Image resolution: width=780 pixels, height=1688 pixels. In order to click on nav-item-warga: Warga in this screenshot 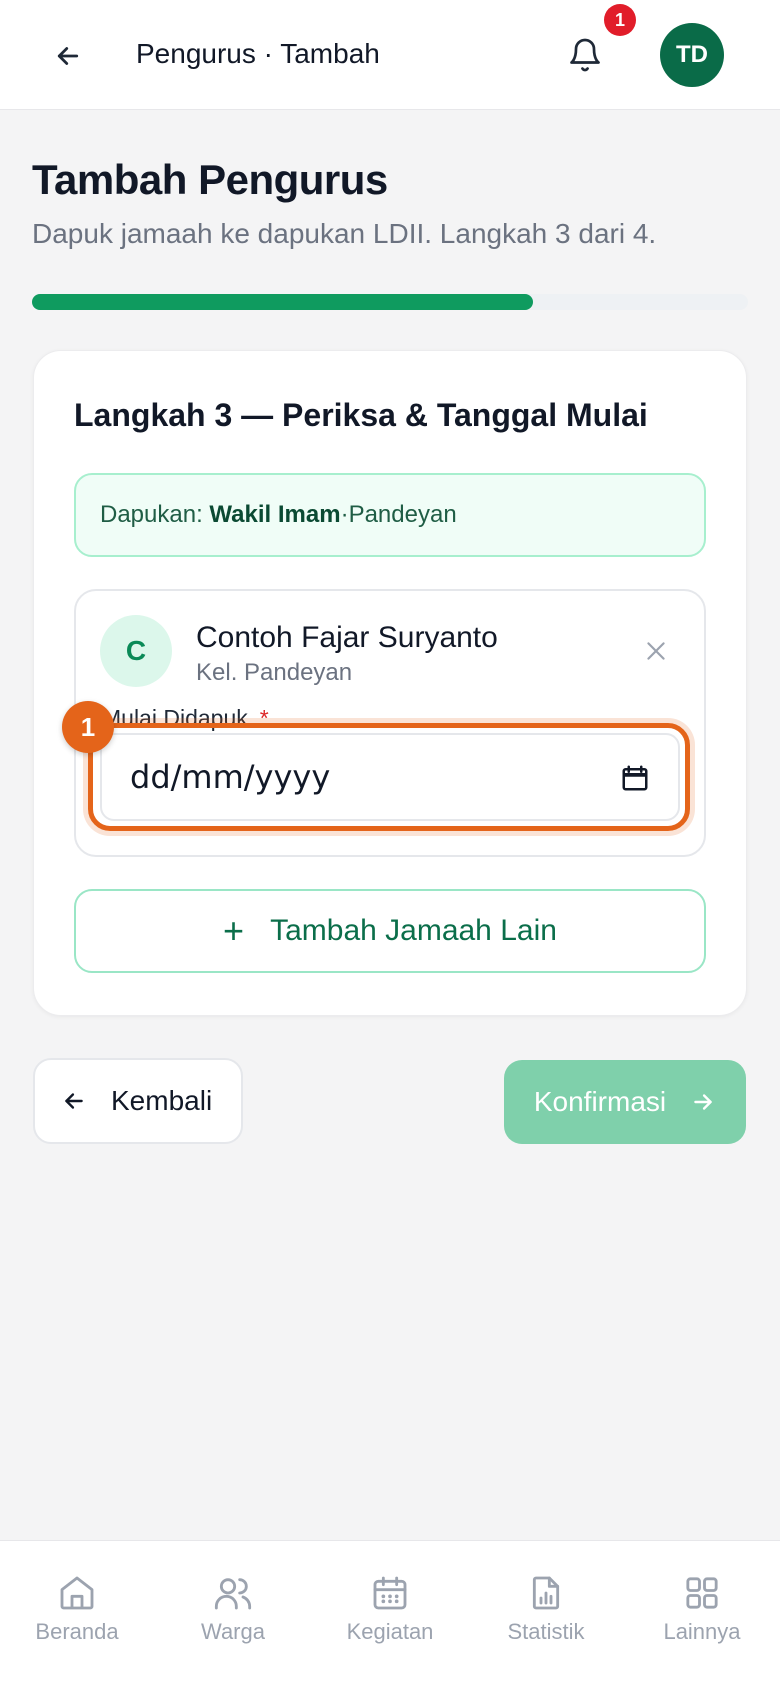, I will do `click(233, 1609)`.